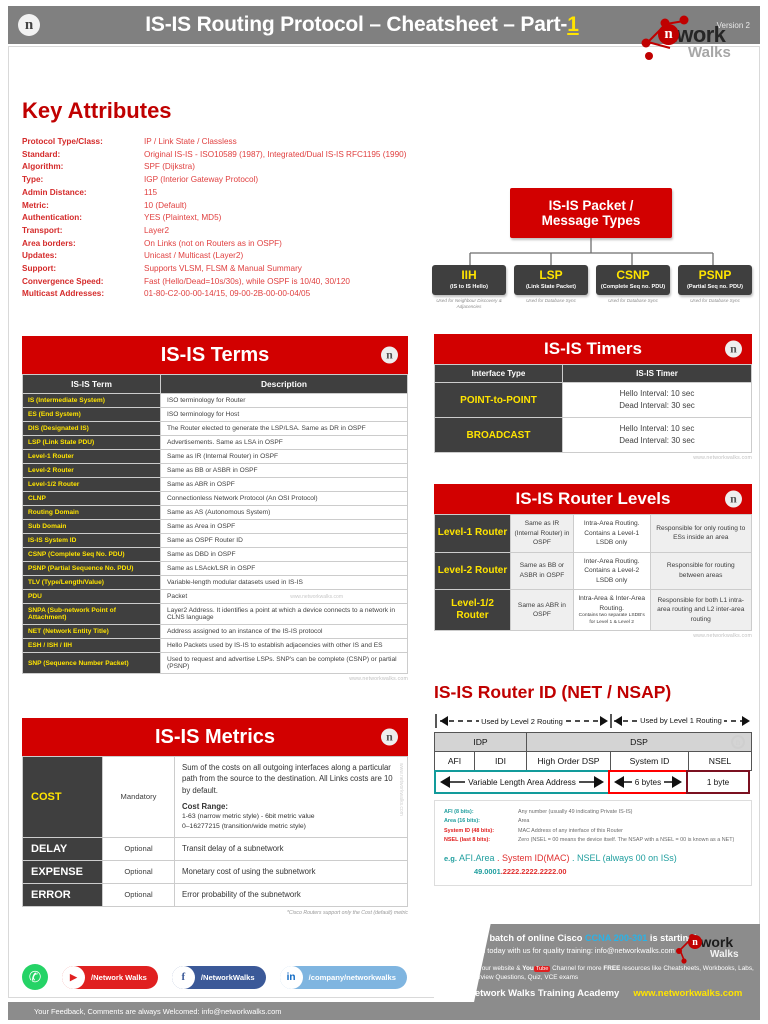  Describe the element at coordinates (612, 968) in the screenshot. I see `promo-free-label: FREE` at that location.